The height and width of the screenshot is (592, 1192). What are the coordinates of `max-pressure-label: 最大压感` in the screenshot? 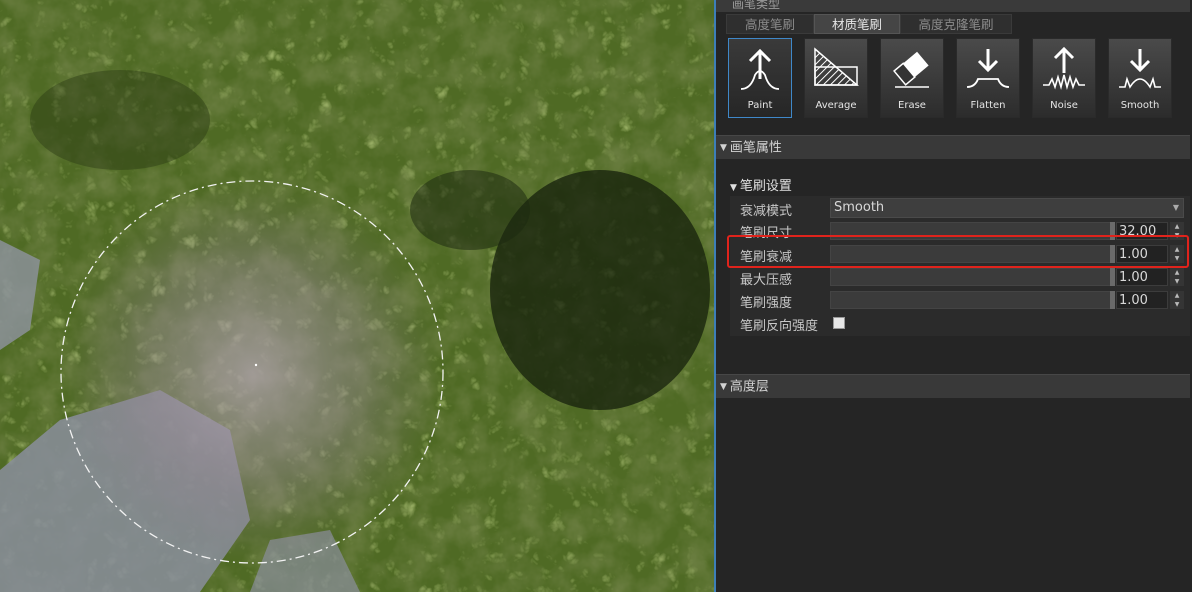 It's located at (766, 280).